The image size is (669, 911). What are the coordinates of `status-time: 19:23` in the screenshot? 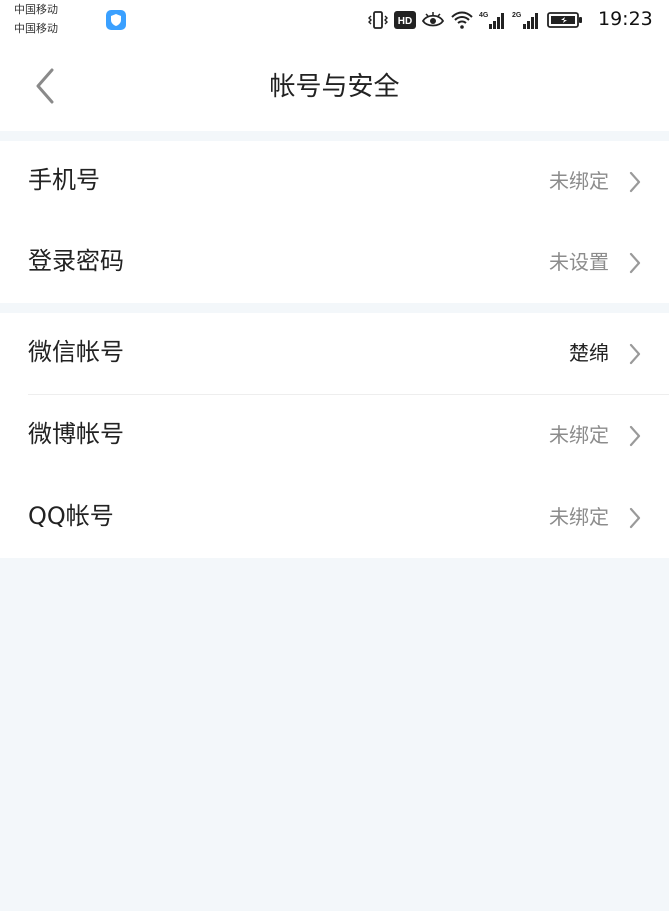 It's located at (625, 19).